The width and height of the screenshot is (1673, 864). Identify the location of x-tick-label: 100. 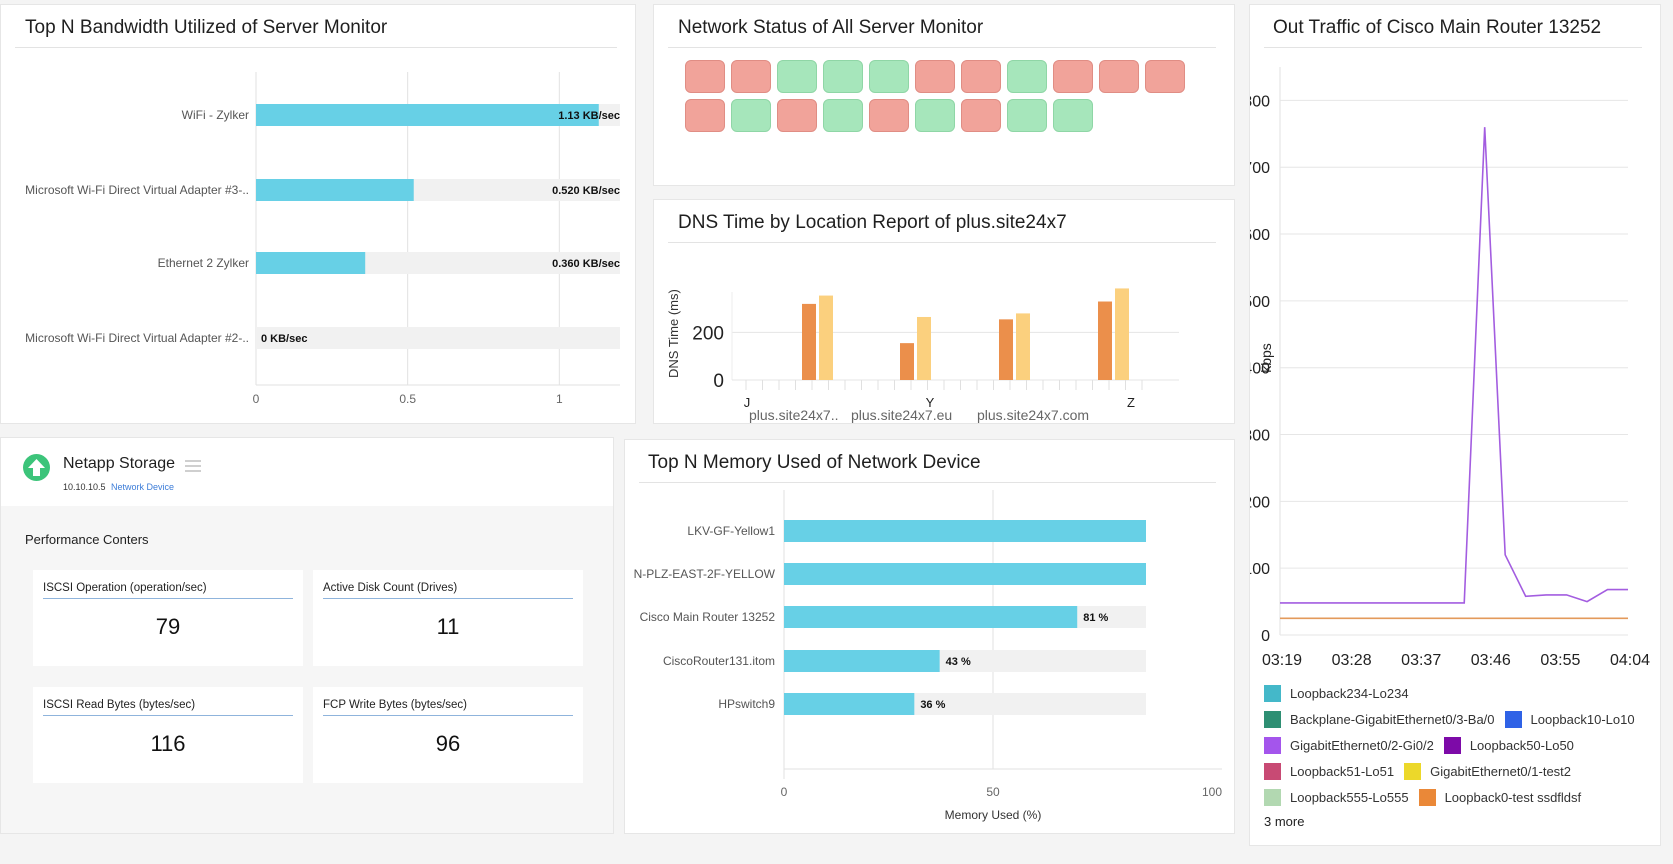
(1212, 792).